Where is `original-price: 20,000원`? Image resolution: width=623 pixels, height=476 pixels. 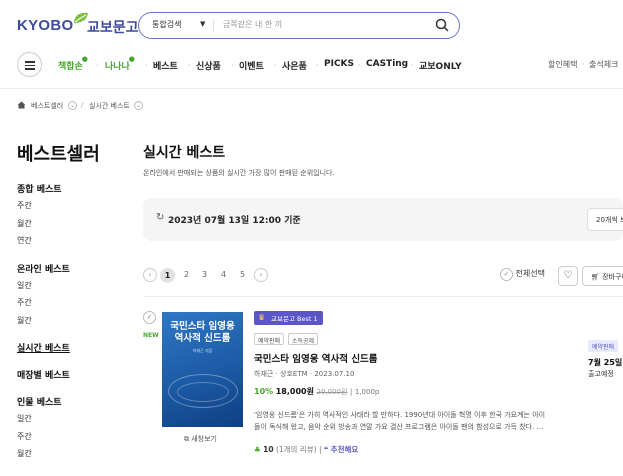
original-price: 20,000원 is located at coordinates (332, 392).